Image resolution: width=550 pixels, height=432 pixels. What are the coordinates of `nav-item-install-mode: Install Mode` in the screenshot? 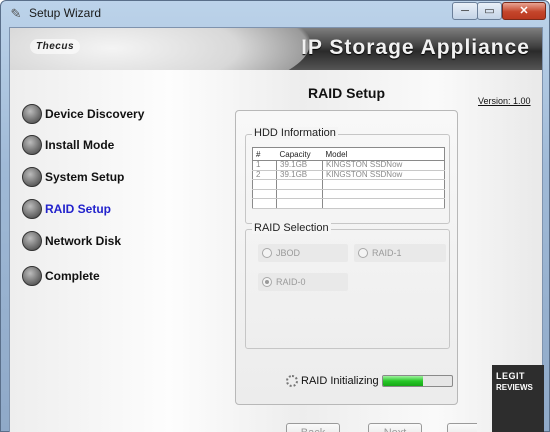 It's located at (68, 145).